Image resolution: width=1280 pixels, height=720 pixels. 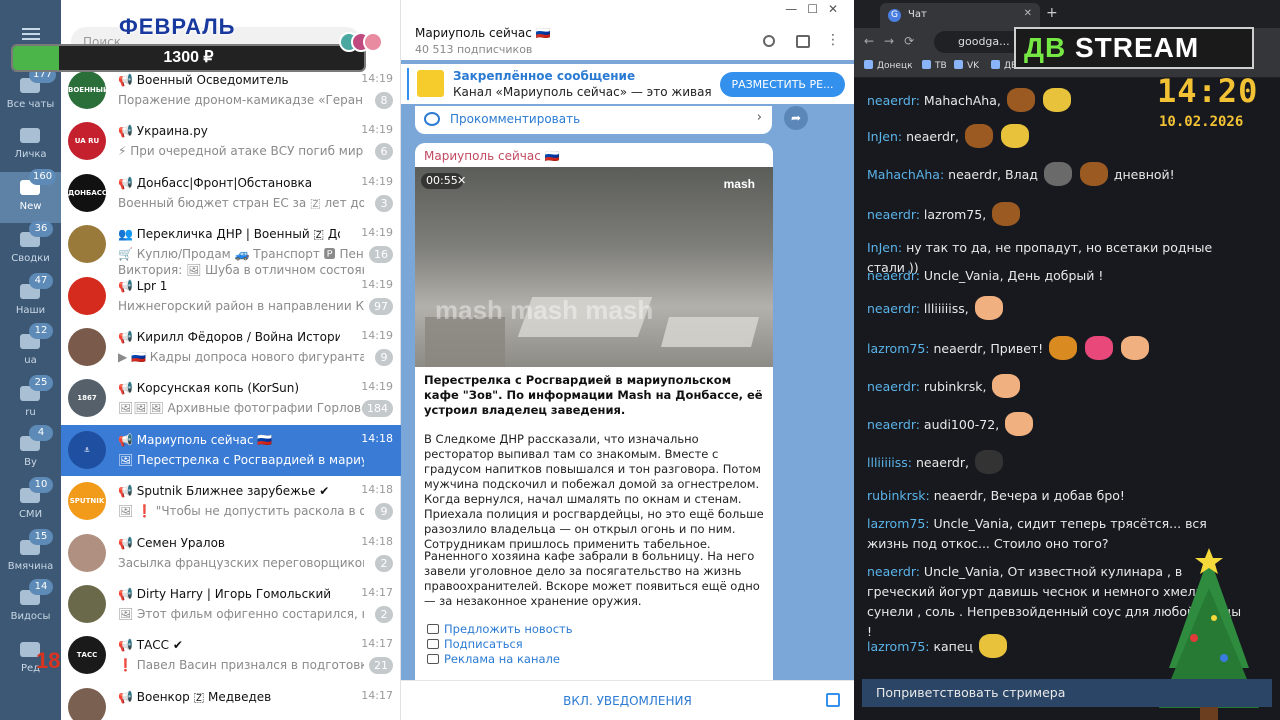 I want to click on chat-nick: rubinkrsk:, so click(x=898, y=495).